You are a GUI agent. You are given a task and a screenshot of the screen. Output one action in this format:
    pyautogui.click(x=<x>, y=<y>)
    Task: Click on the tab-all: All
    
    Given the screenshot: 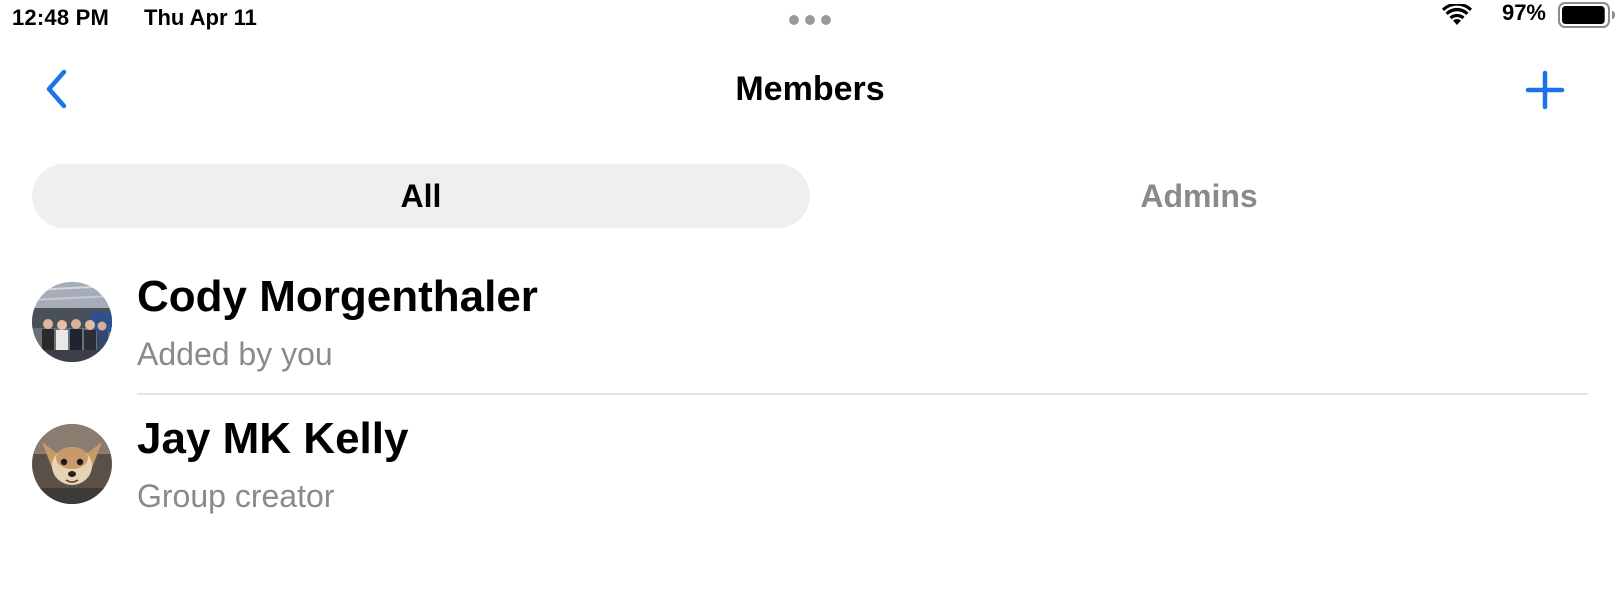 What is the action you would take?
    pyautogui.click(x=421, y=196)
    